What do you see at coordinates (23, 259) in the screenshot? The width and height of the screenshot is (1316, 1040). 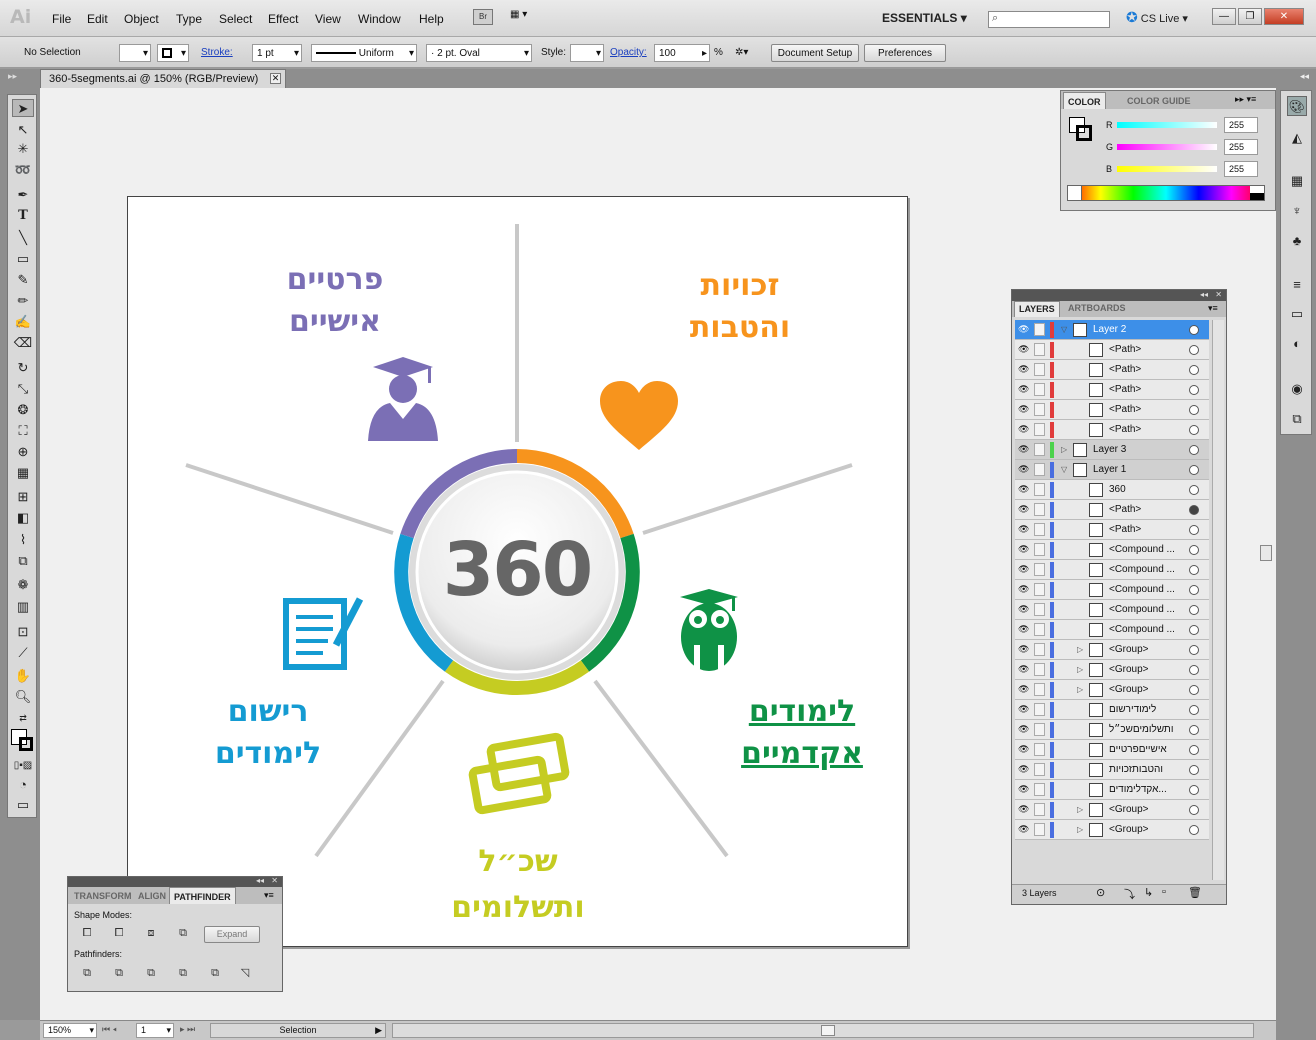 I see `rectangle-tool-icon: ▭` at bounding box center [23, 259].